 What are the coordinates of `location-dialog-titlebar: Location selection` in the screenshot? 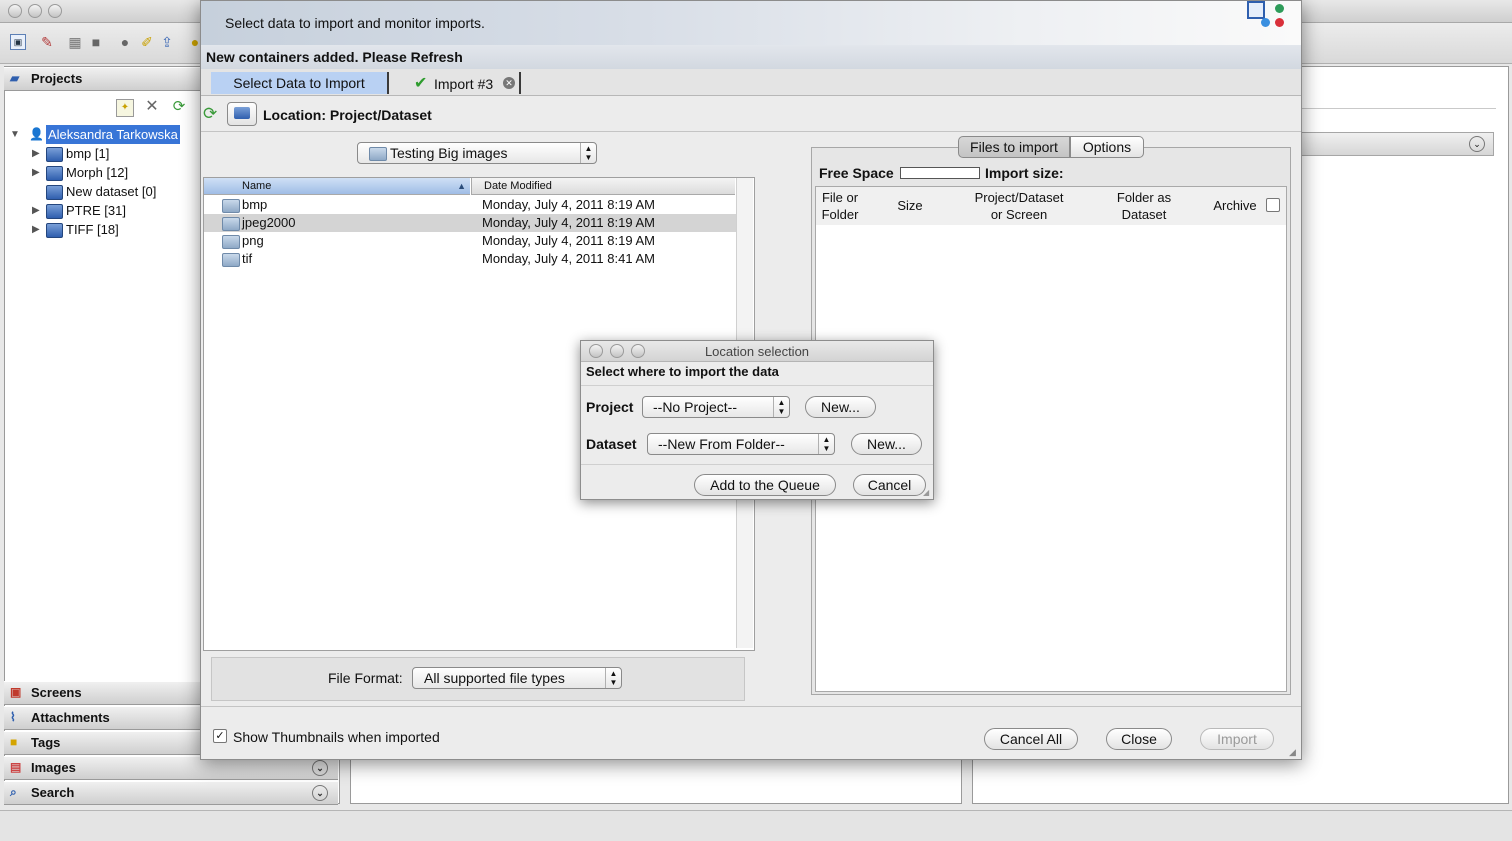 It's located at (757, 351).